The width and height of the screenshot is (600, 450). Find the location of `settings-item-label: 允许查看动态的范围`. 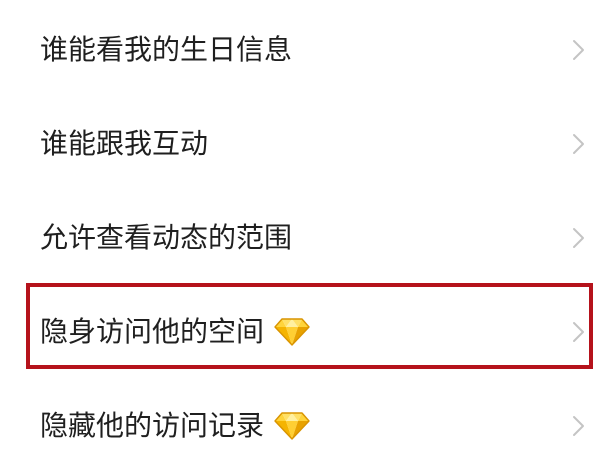

settings-item-label: 允许查看动态的范围 is located at coordinates (166, 237).